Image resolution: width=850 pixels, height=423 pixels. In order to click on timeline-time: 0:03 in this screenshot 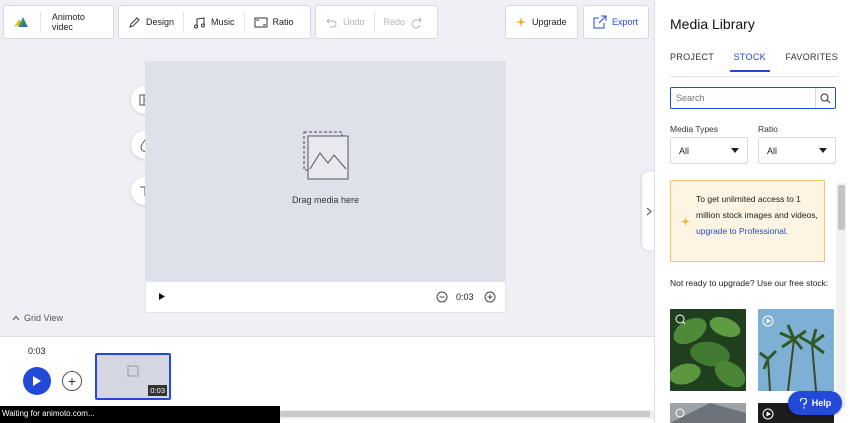, I will do `click(37, 351)`.